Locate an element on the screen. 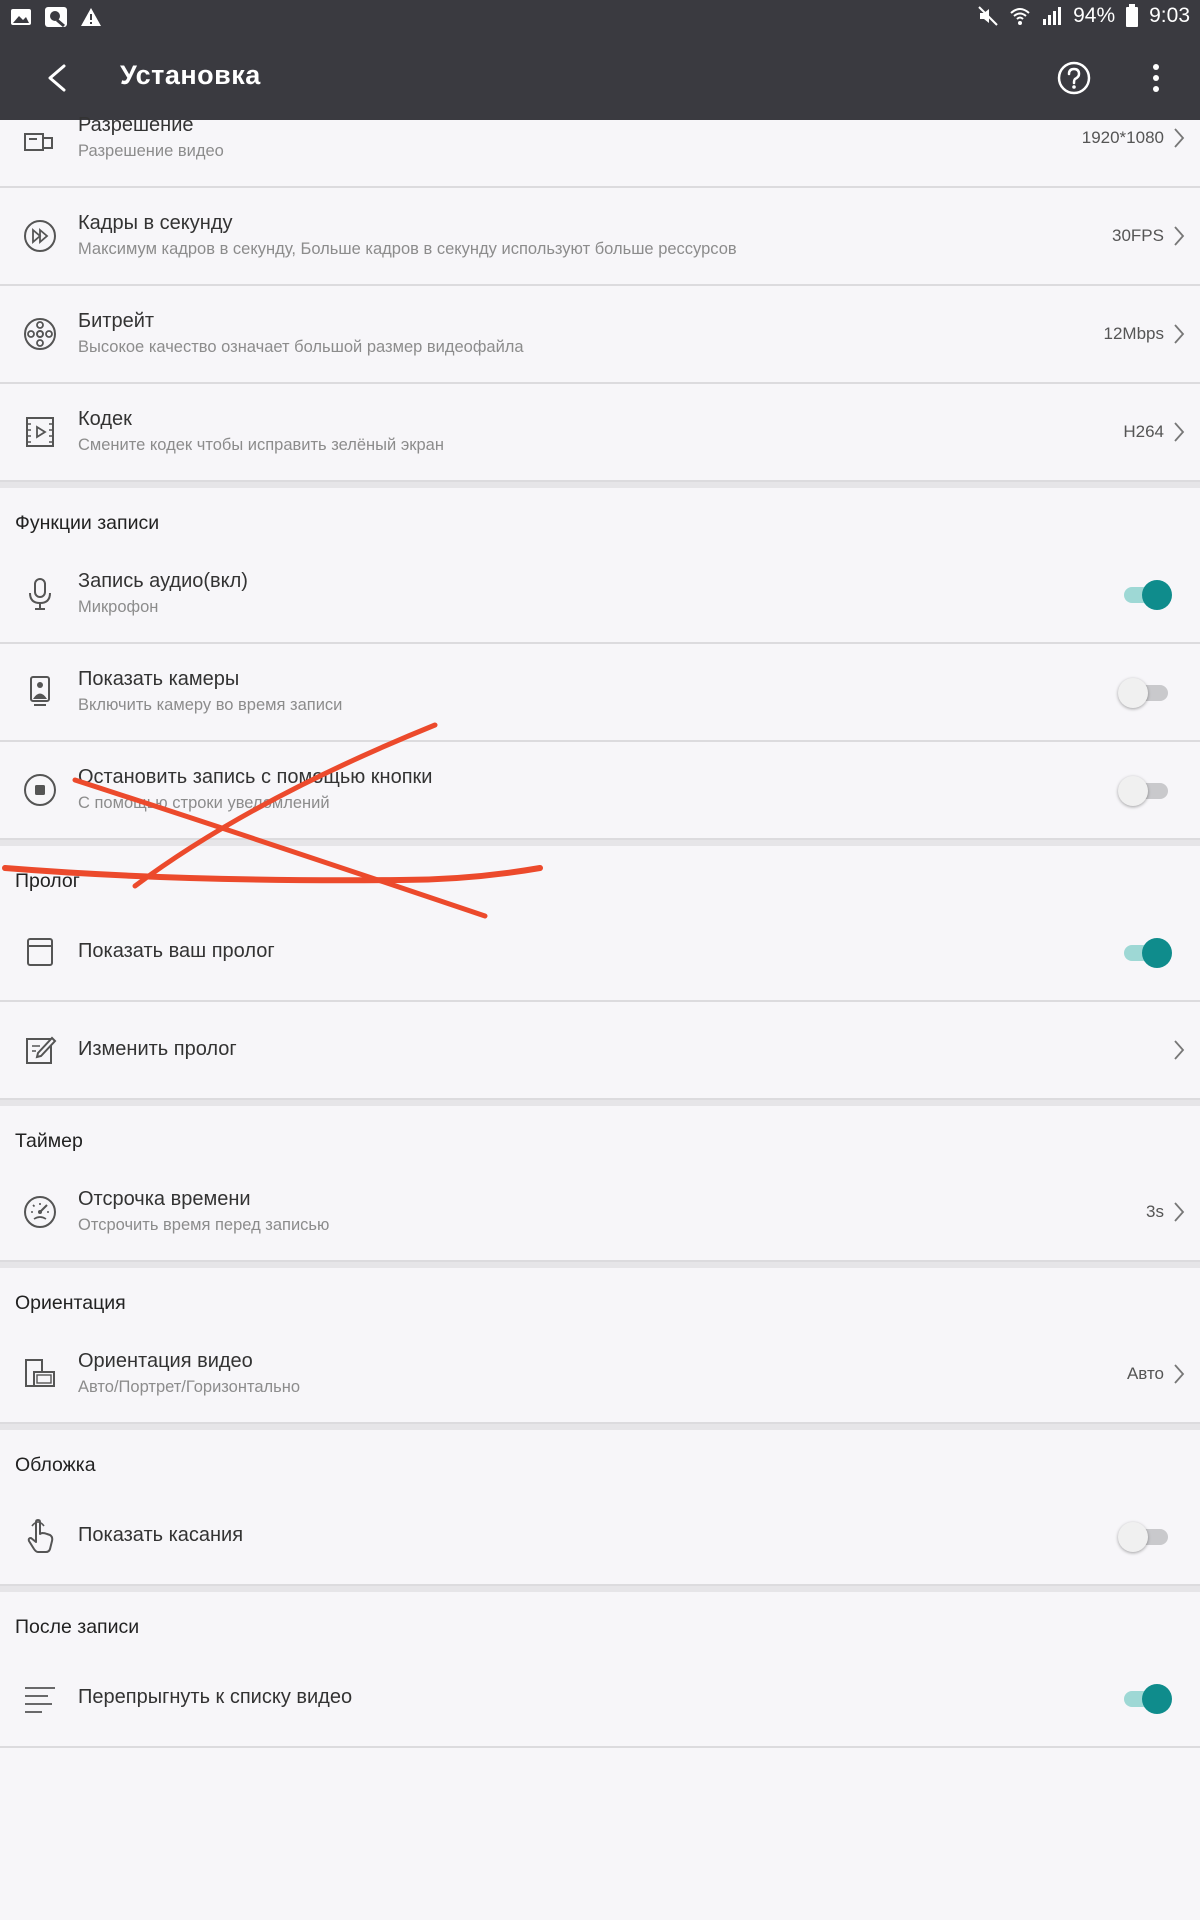 This screenshot has height=1920, width=1200. screen-rotation-icon is located at coordinates (40, 1373).